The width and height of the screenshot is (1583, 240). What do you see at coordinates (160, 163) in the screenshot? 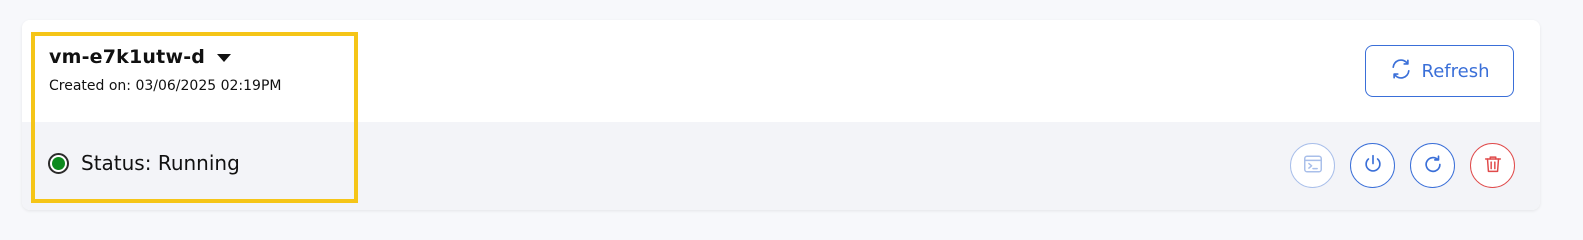
I see `status-text: Status: Running` at bounding box center [160, 163].